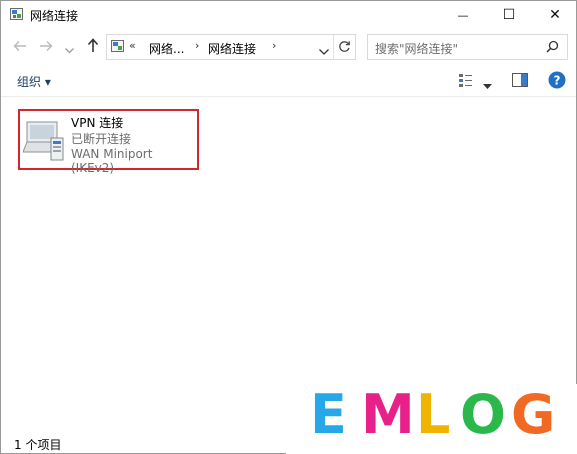 The image size is (577, 454). I want to click on location-icon, so click(118, 47).